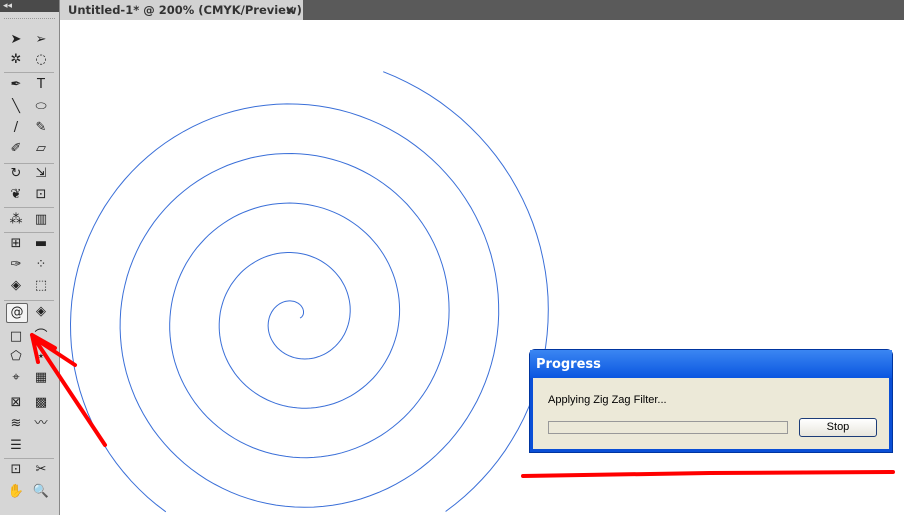 The image size is (904, 515). Describe the element at coordinates (482, 10) in the screenshot. I see `document-tab-bar: Untitled-1* @ 200% (CMYK/Preview) ×` at that location.